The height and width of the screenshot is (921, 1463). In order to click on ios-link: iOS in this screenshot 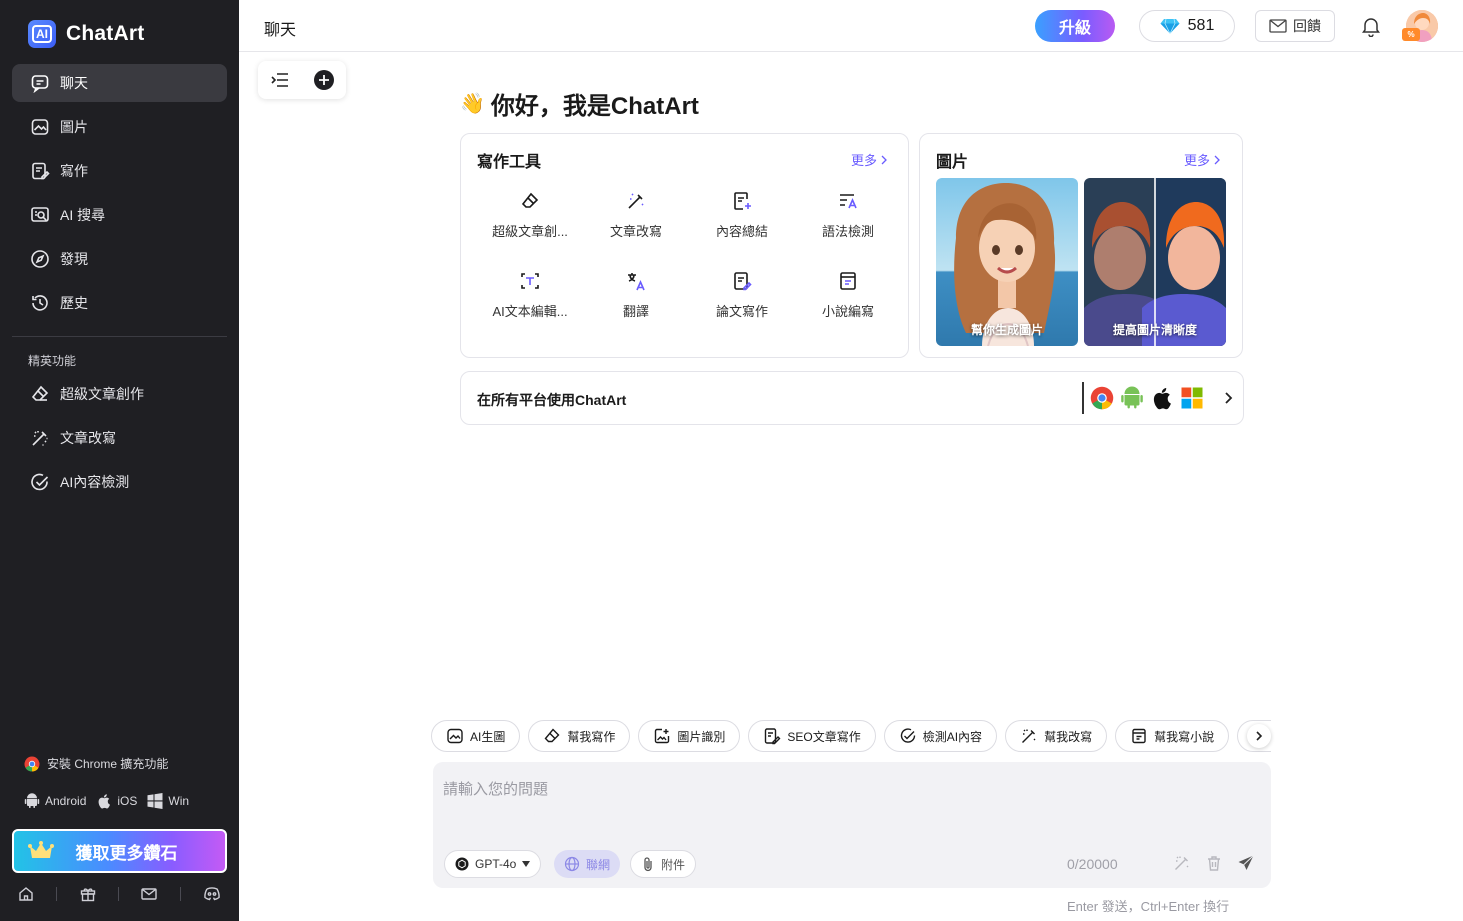, I will do `click(116, 801)`.